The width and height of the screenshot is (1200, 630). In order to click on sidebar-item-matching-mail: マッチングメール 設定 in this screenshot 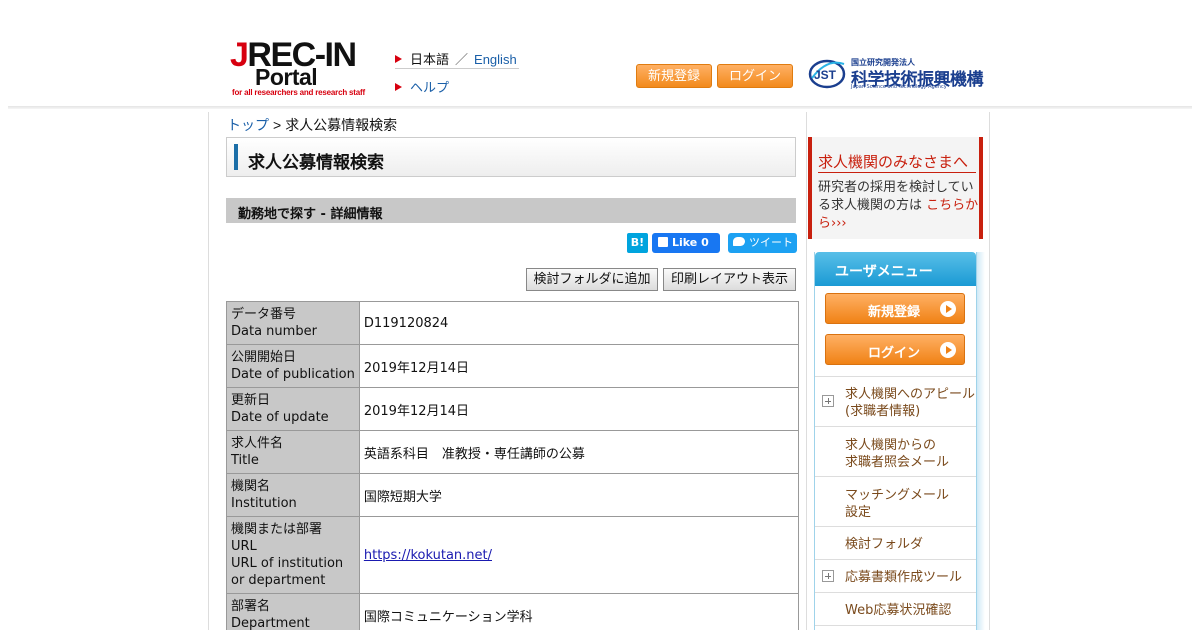, I will do `click(895, 502)`.